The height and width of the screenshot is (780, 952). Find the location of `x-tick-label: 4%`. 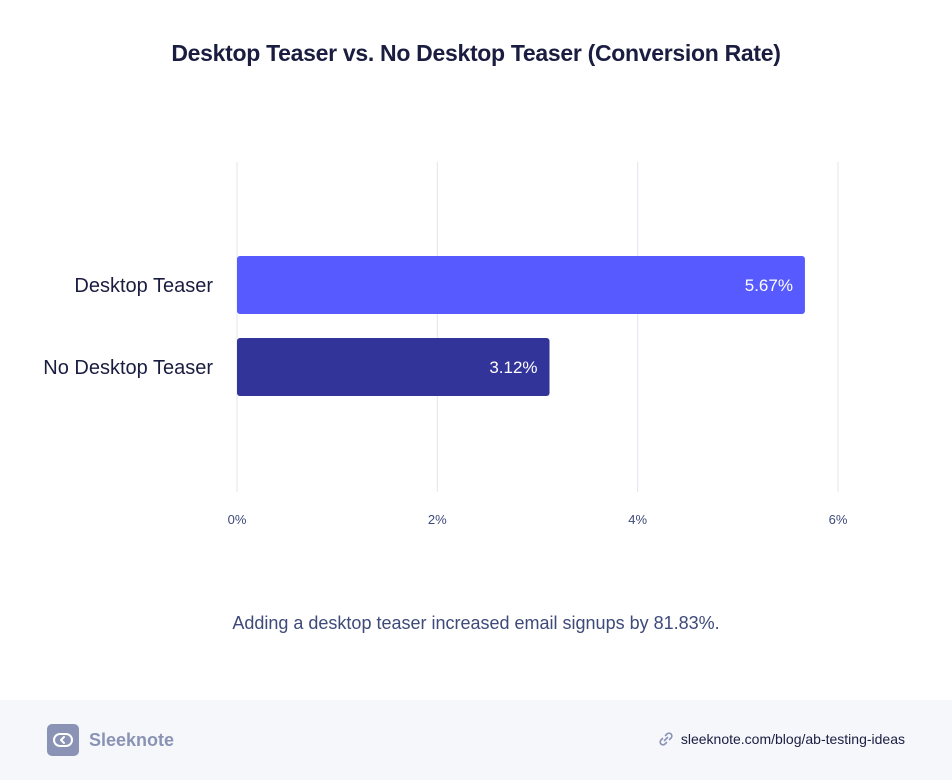

x-tick-label: 4% is located at coordinates (637, 519).